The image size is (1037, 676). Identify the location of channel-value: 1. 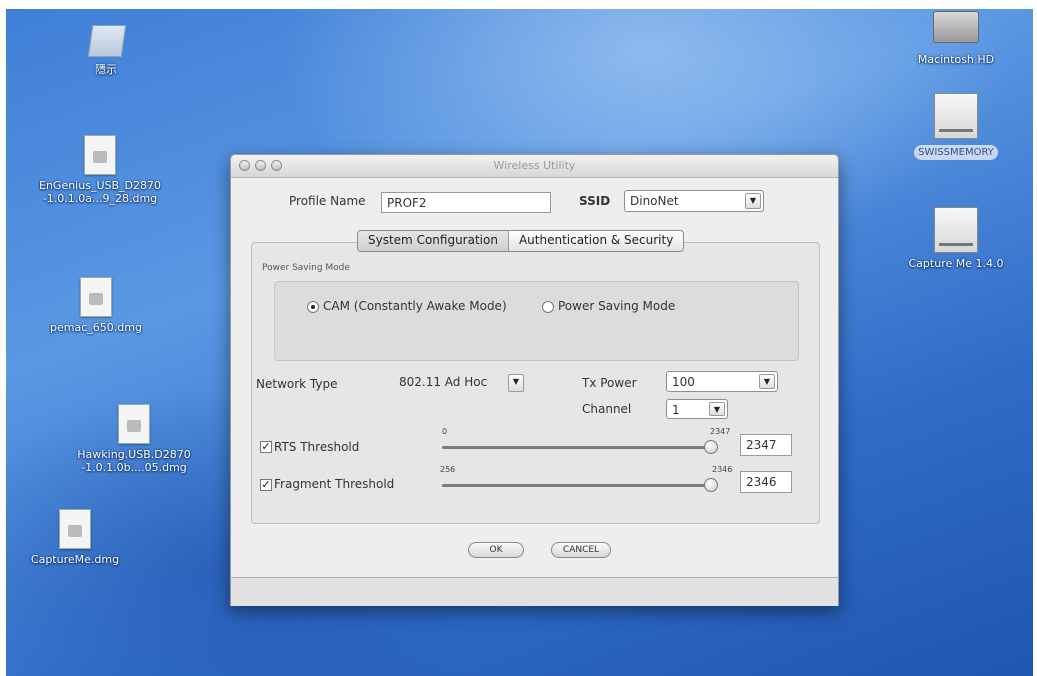
(676, 410).